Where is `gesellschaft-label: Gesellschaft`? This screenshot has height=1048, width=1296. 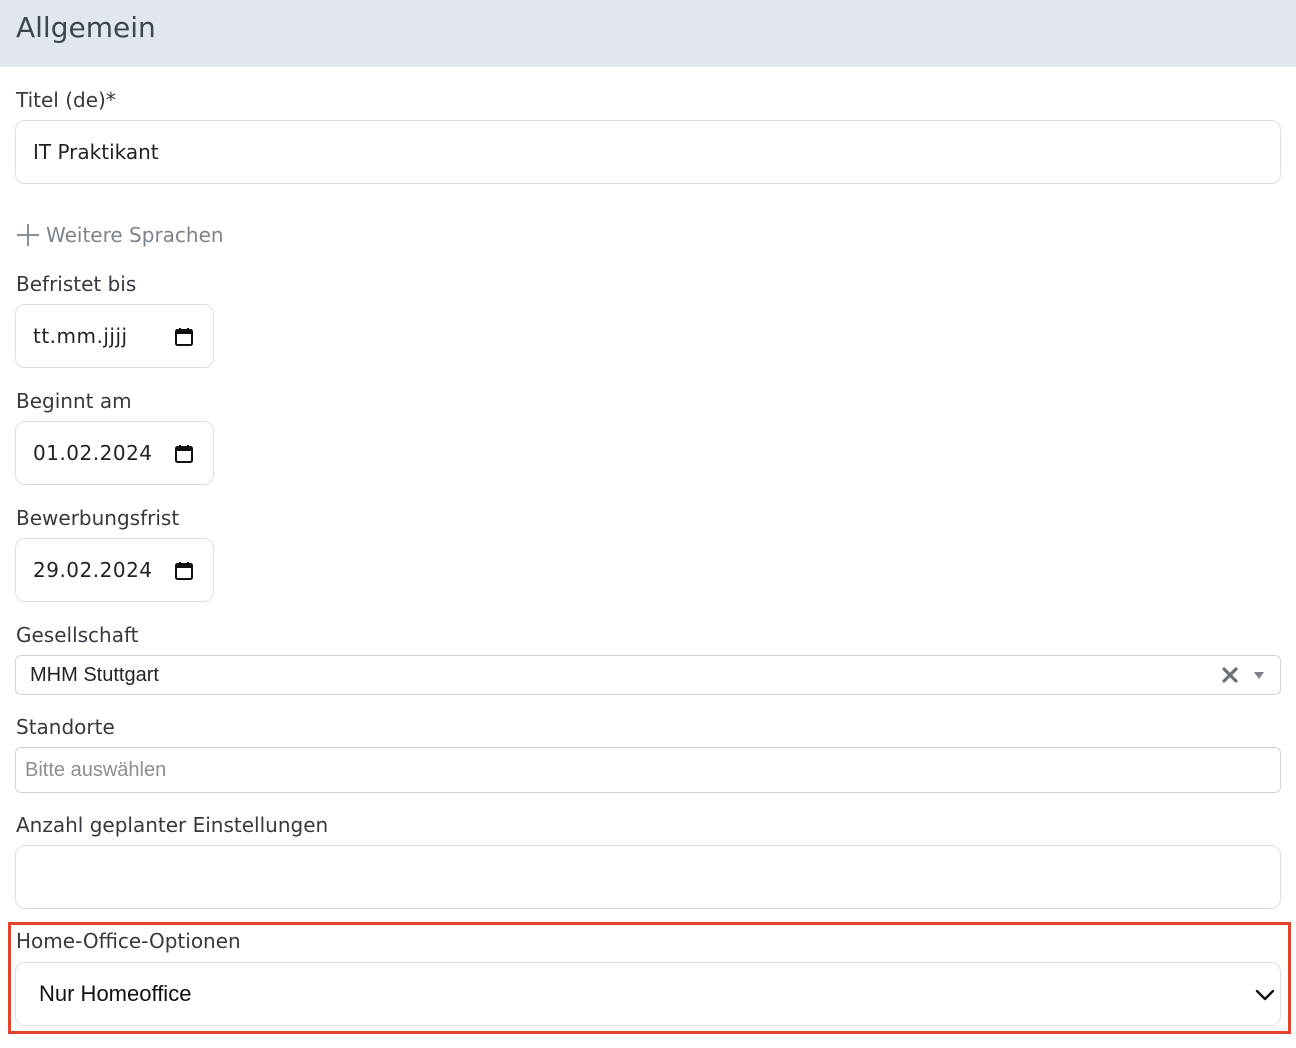 gesellschaft-label: Gesellschaft is located at coordinates (77, 635).